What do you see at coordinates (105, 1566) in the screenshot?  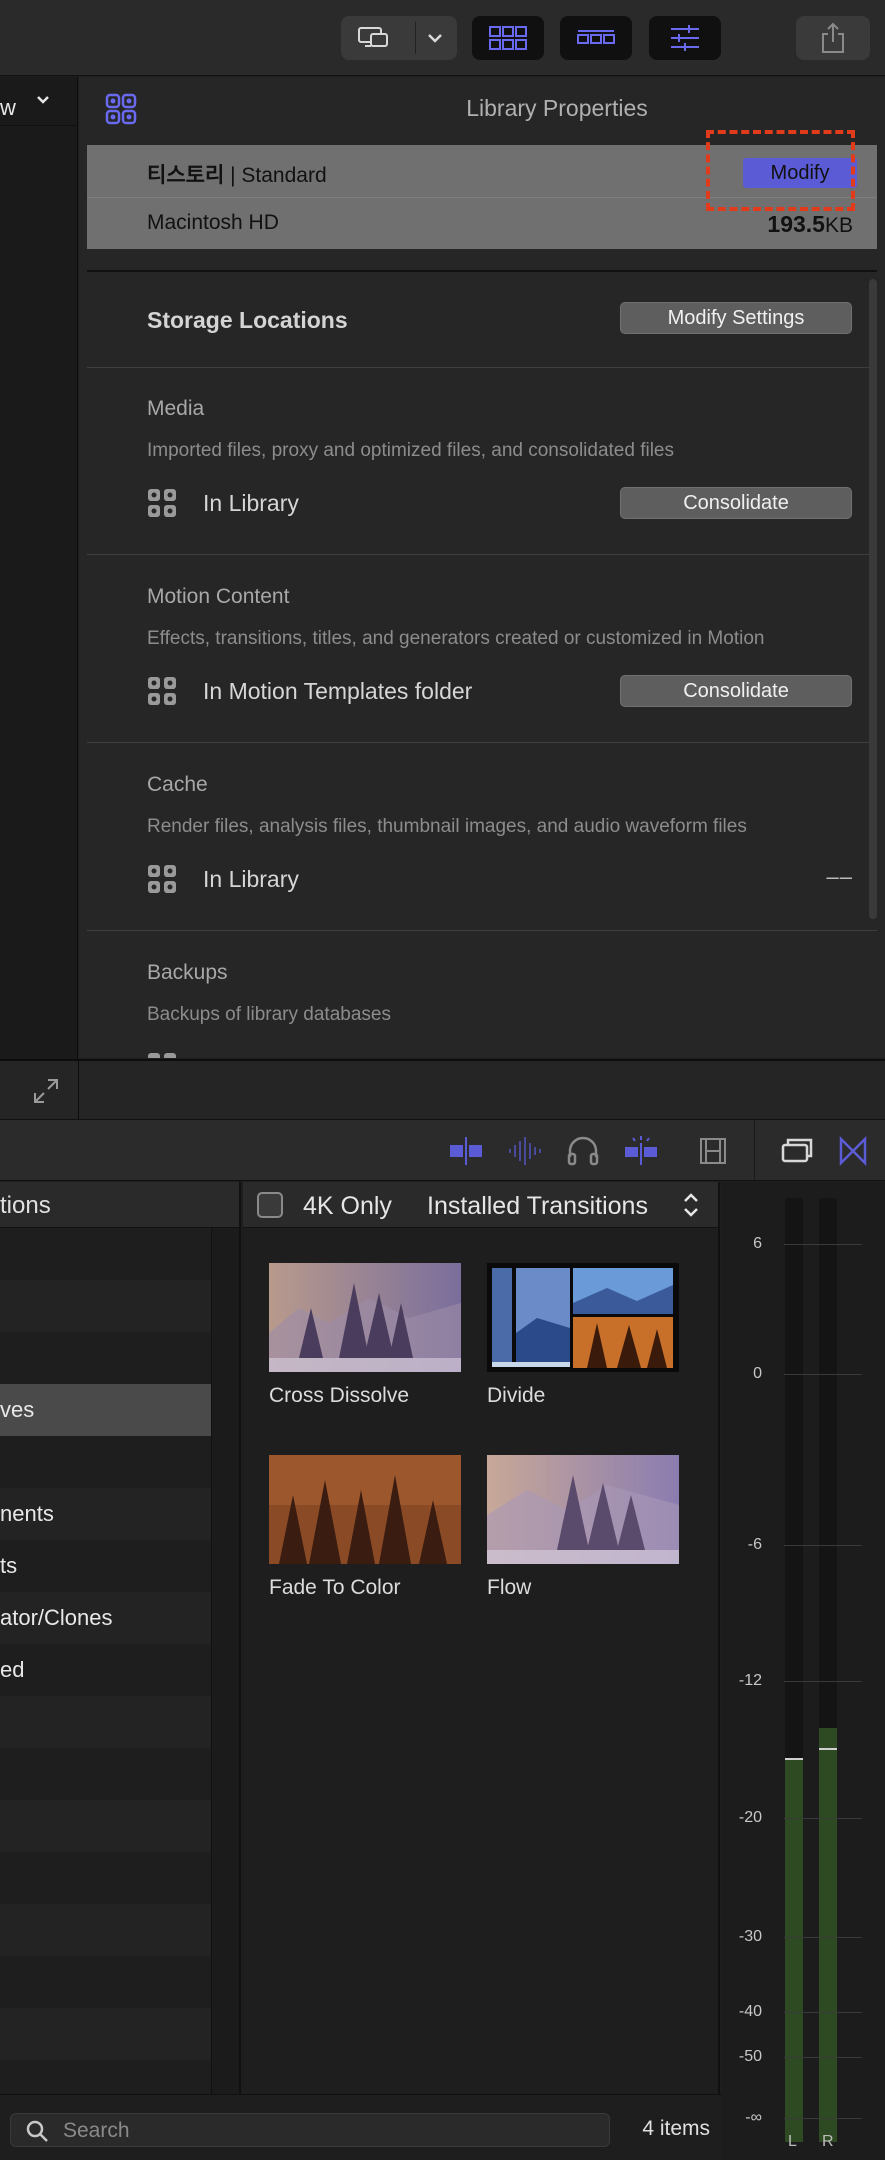 I see `category-list-item: ts` at bounding box center [105, 1566].